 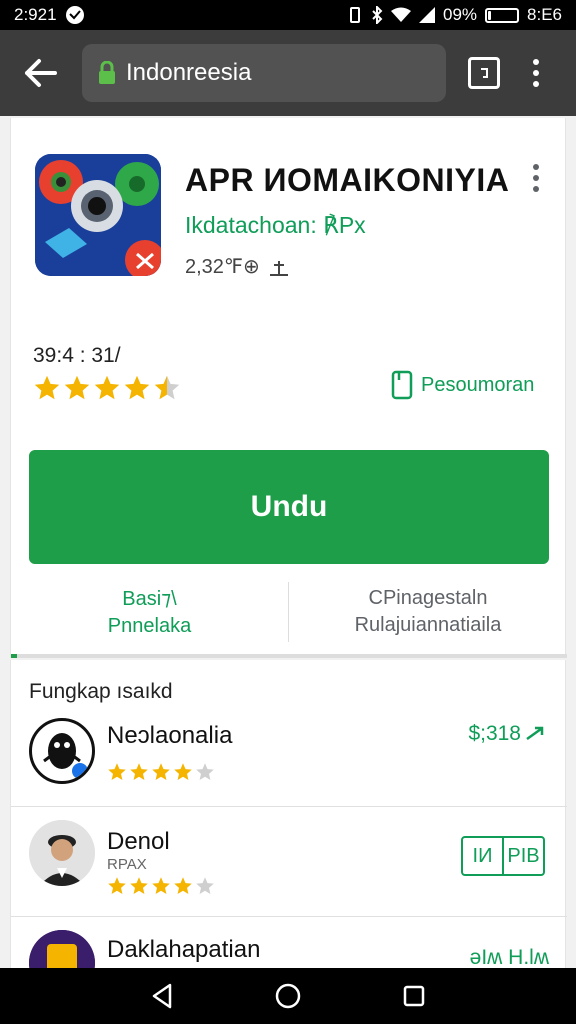 I want to click on lock-icon, so click(x=107, y=72).